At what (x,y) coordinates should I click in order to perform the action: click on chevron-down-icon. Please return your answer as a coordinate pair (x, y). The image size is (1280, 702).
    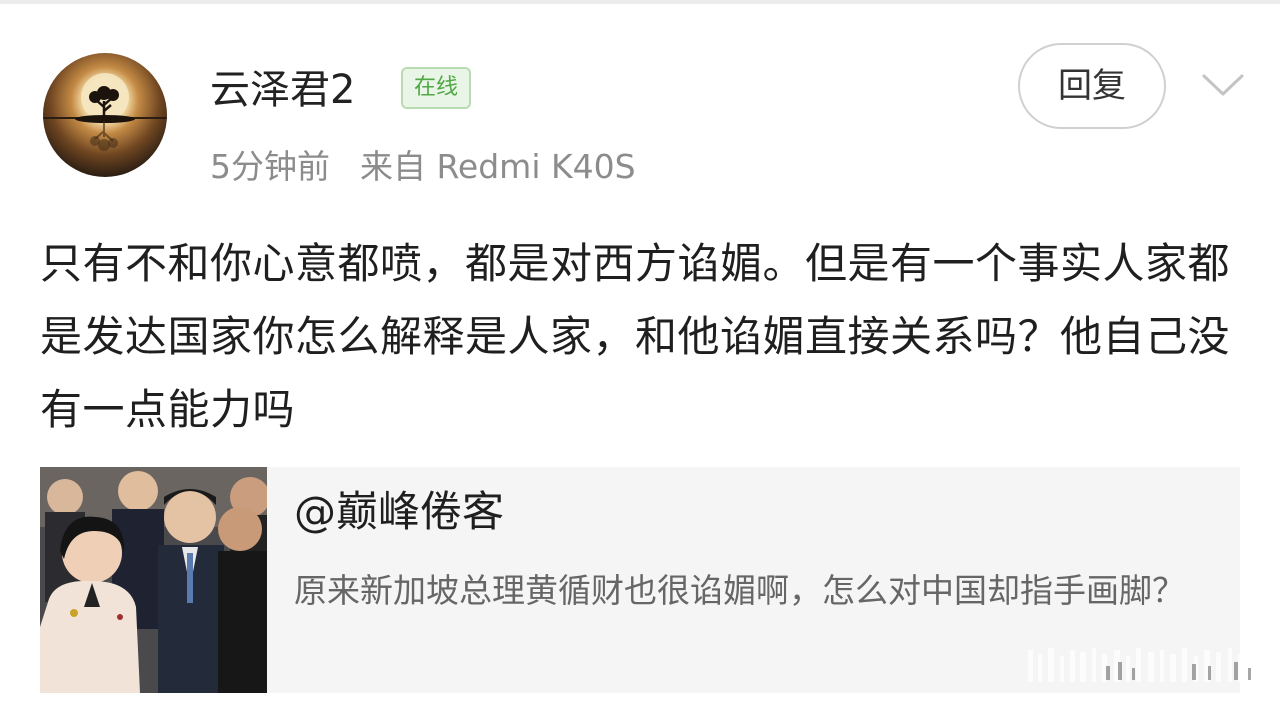
    Looking at the image, I should click on (1223, 84).